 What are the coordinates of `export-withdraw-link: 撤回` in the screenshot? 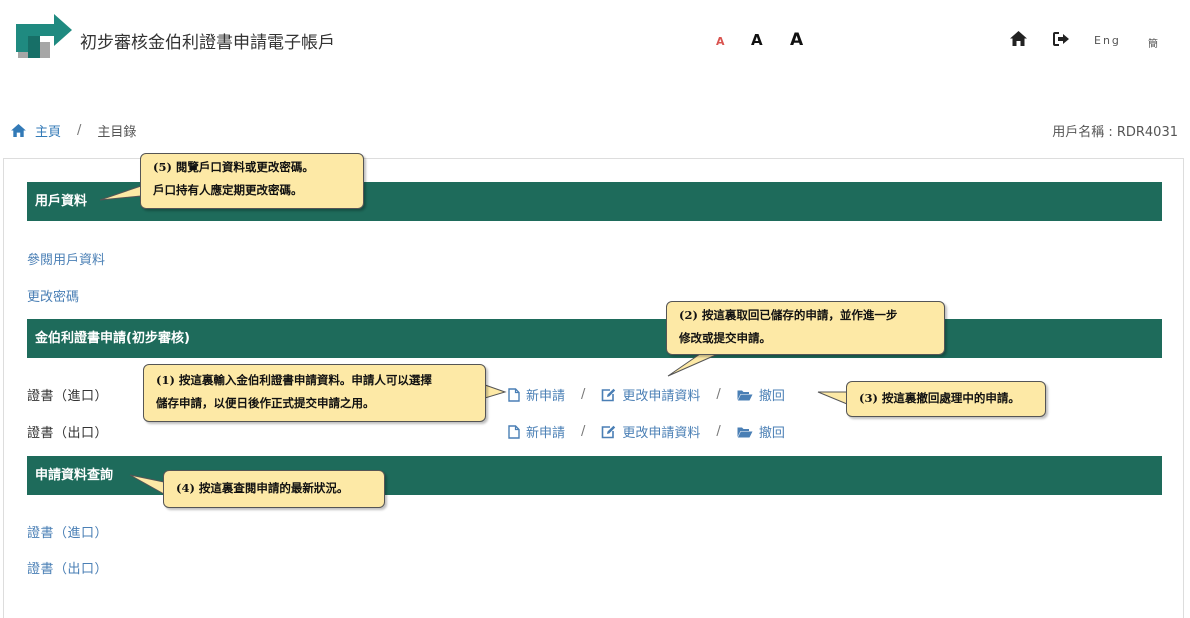 It's located at (761, 431).